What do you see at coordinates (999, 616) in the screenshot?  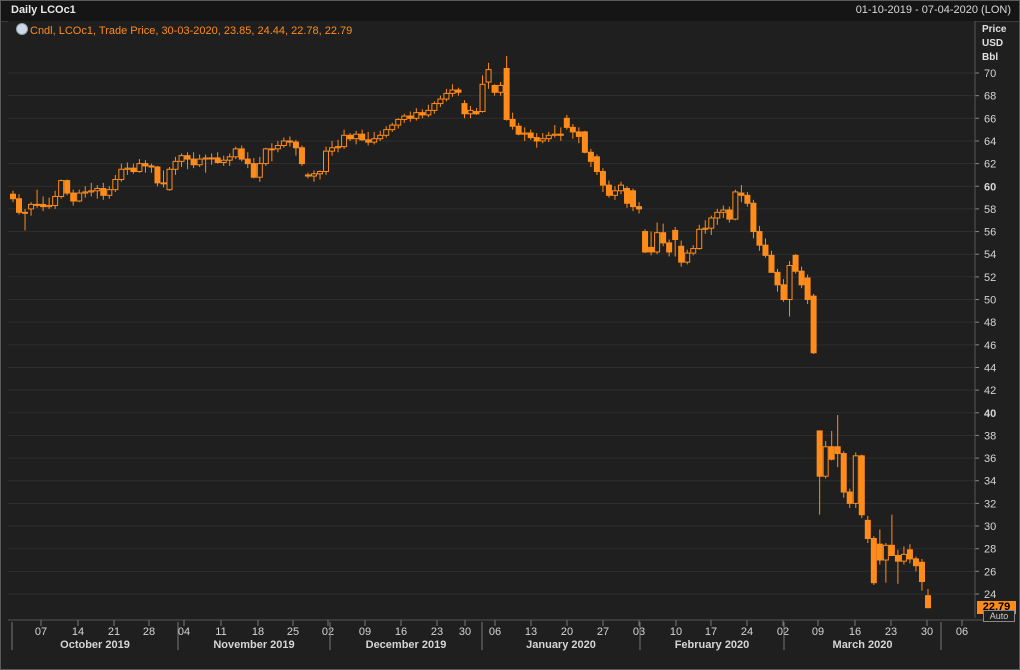 I see `auto-scale-button: Auto` at bounding box center [999, 616].